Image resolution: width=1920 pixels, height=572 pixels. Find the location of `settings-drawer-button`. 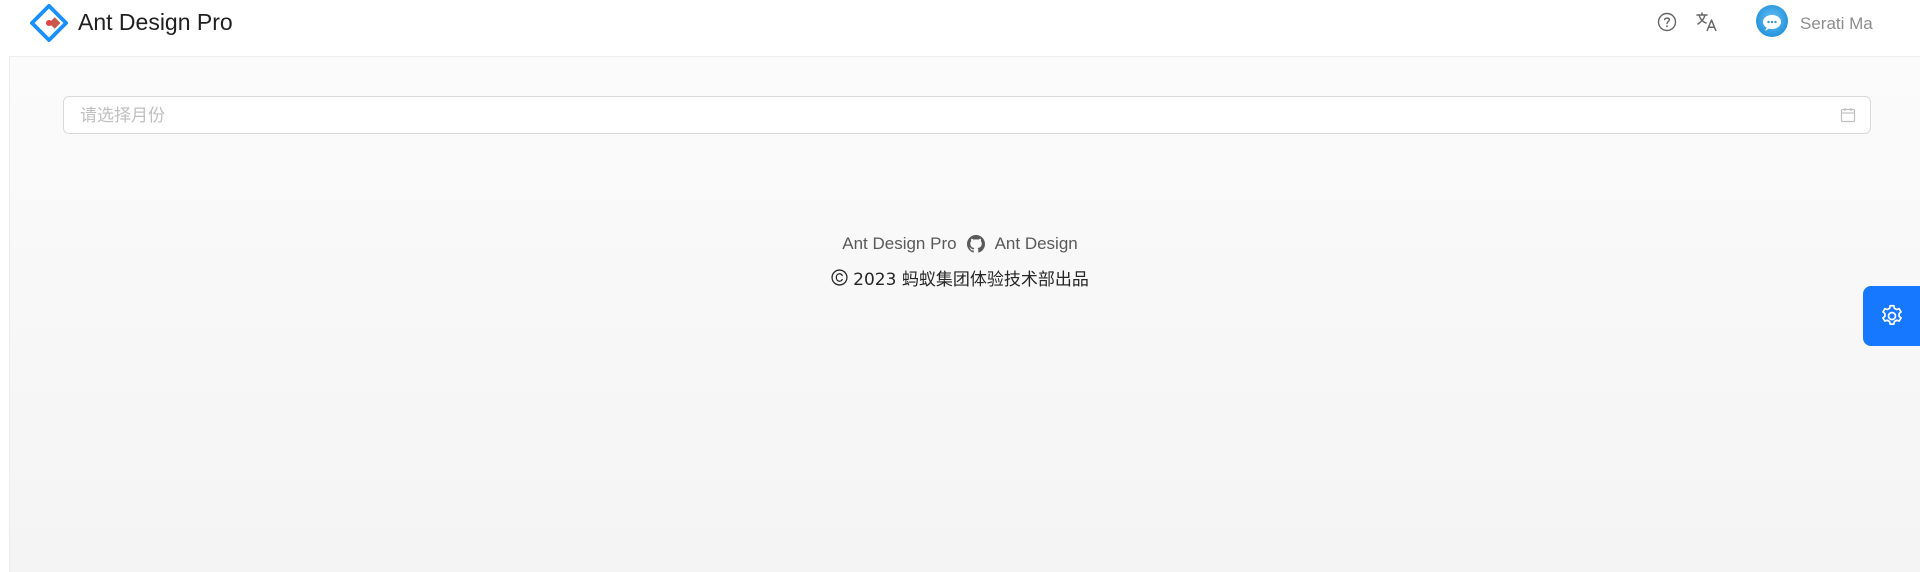

settings-drawer-button is located at coordinates (1891, 316).